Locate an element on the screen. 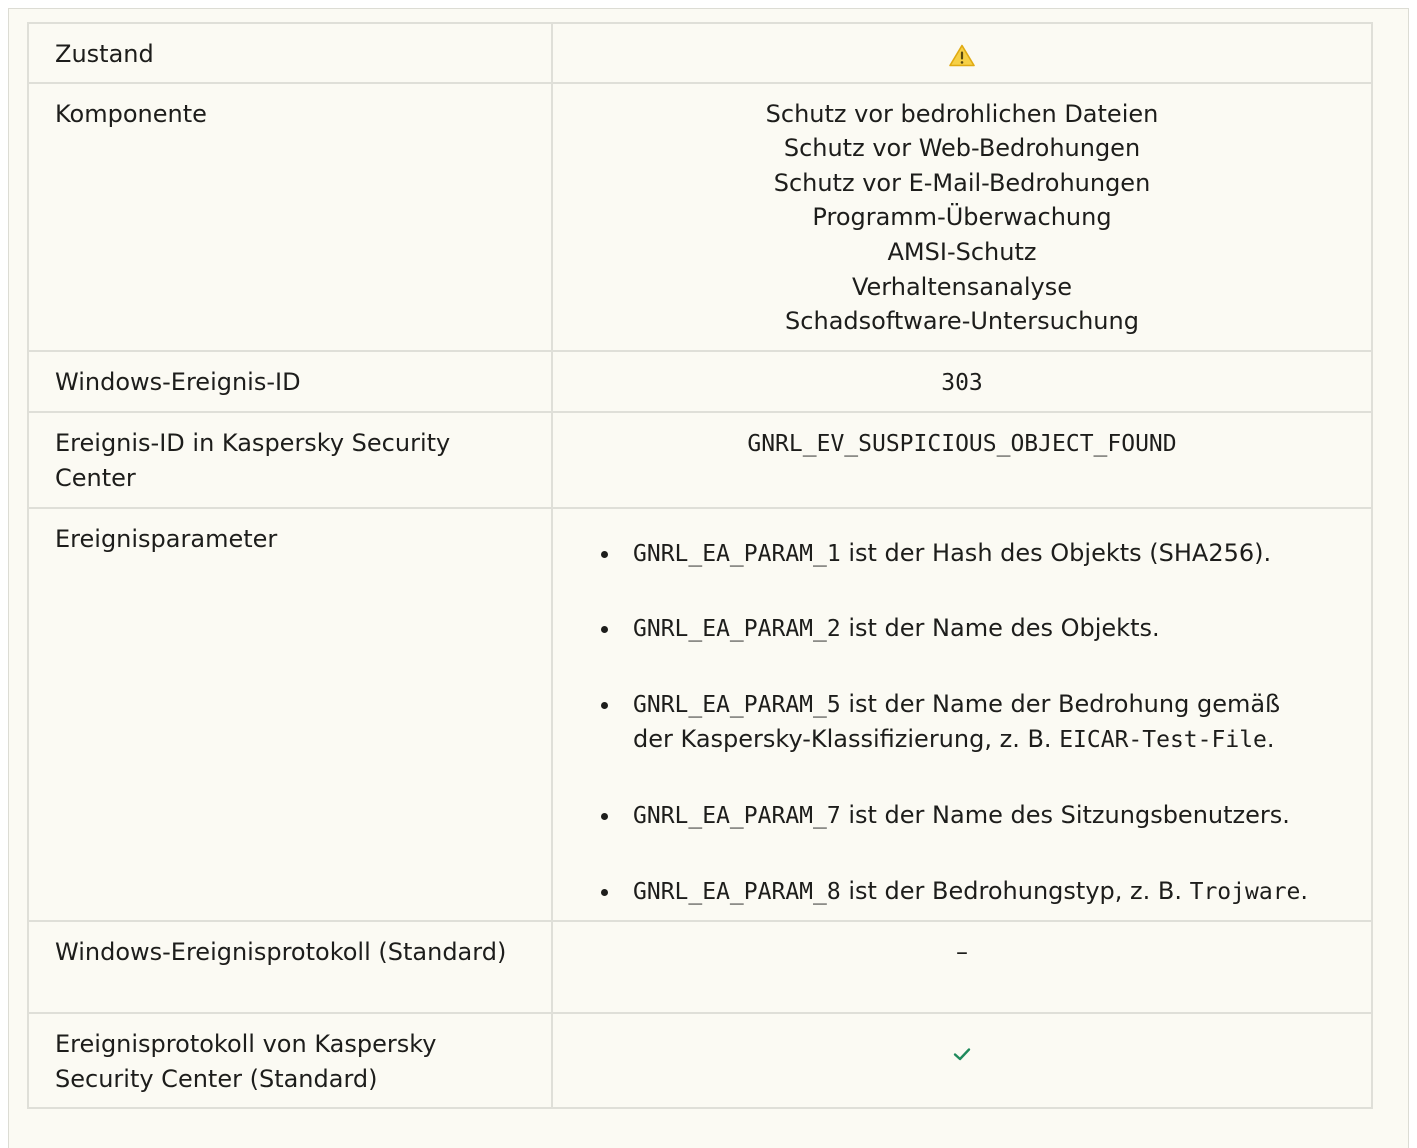  row-value-ksc-log is located at coordinates (962, 1061).